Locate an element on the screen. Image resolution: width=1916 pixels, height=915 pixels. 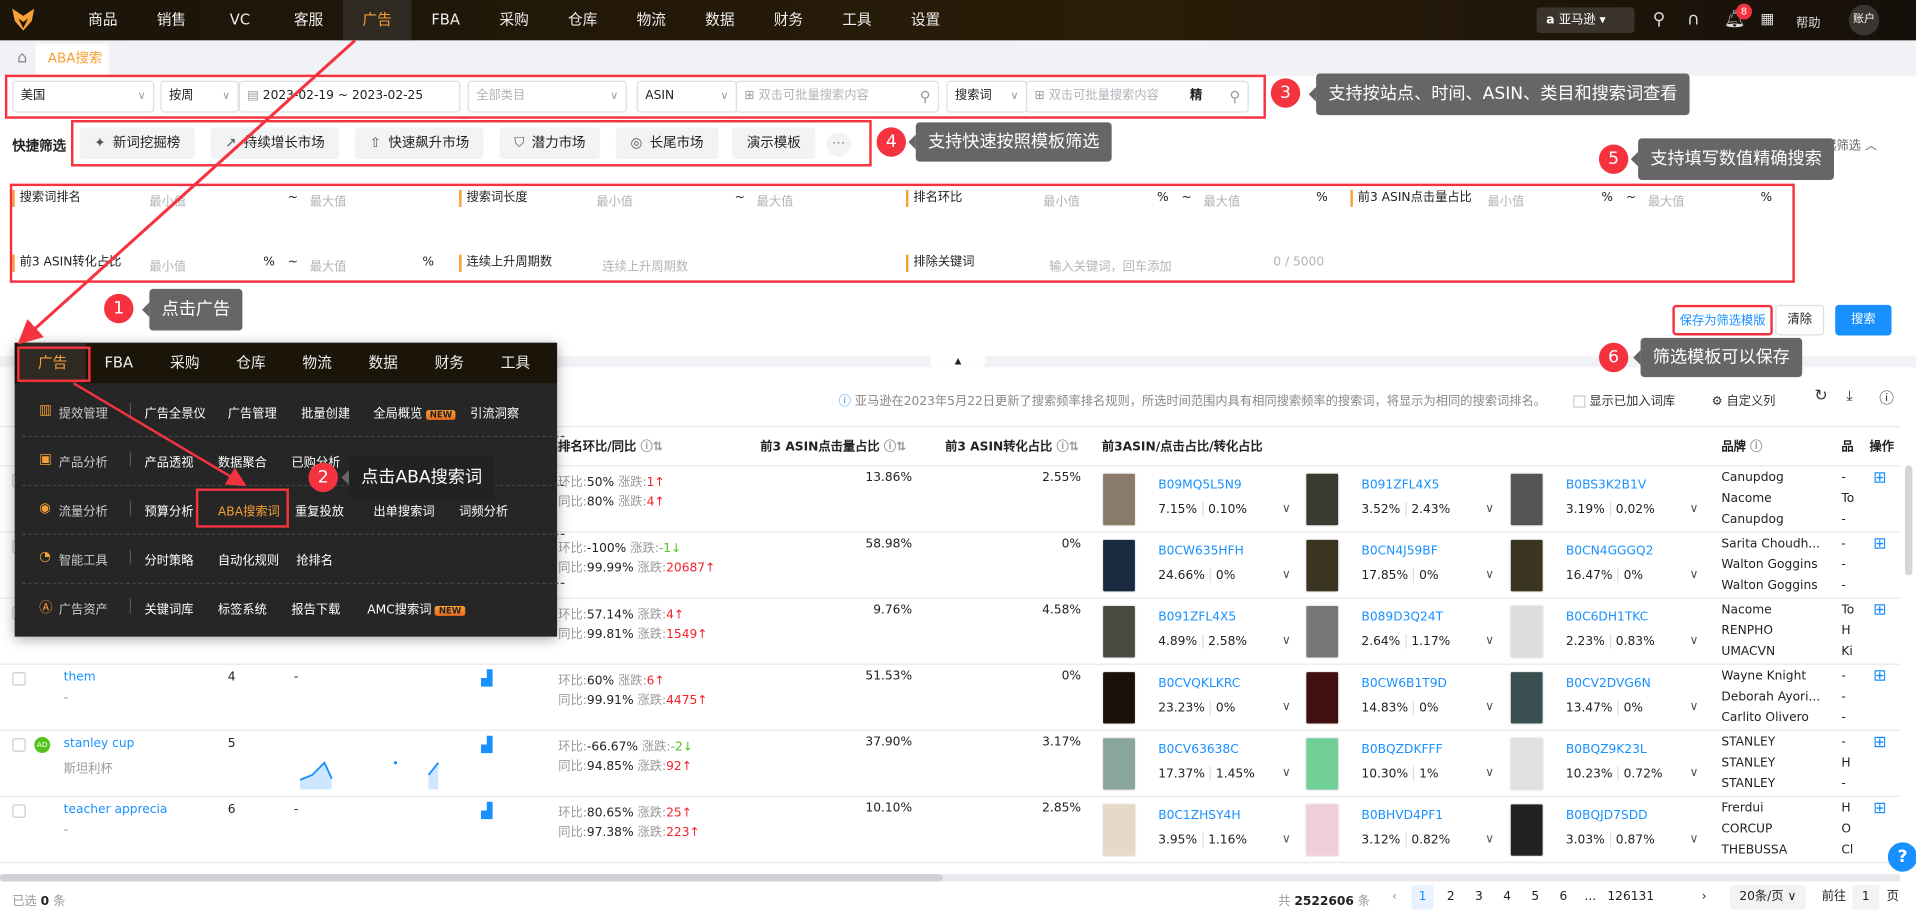
tooltip-step-4: 支持快速按照模板筛选 is located at coordinates (1010, 142).